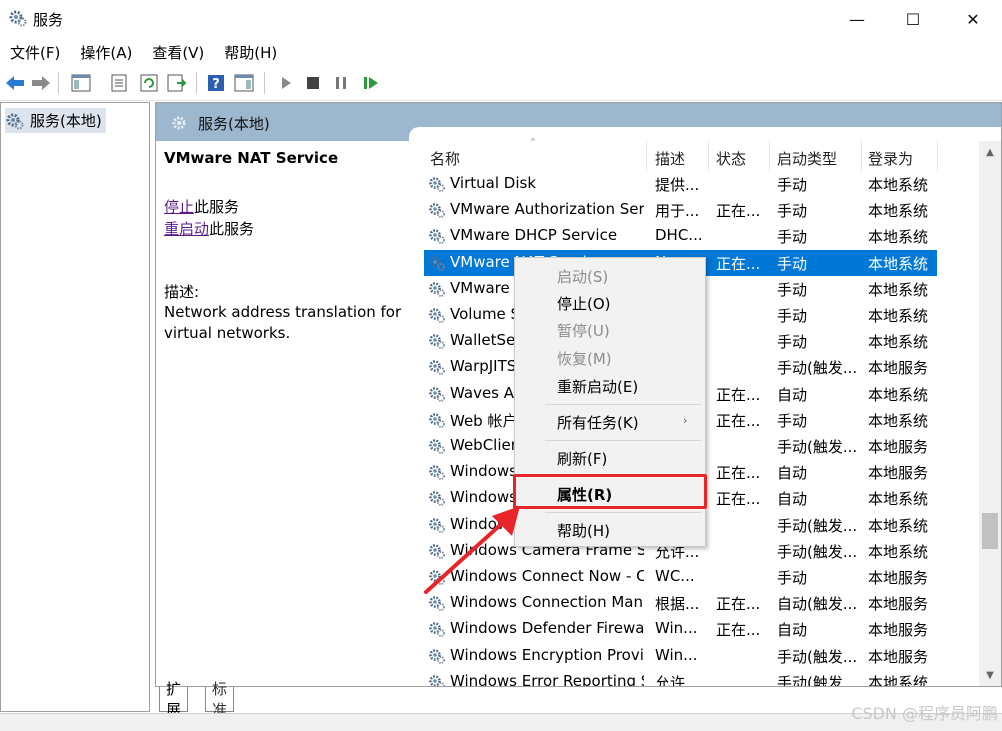 This screenshot has width=1002, height=731. I want to click on show-hide-tree-icon, so click(81, 83).